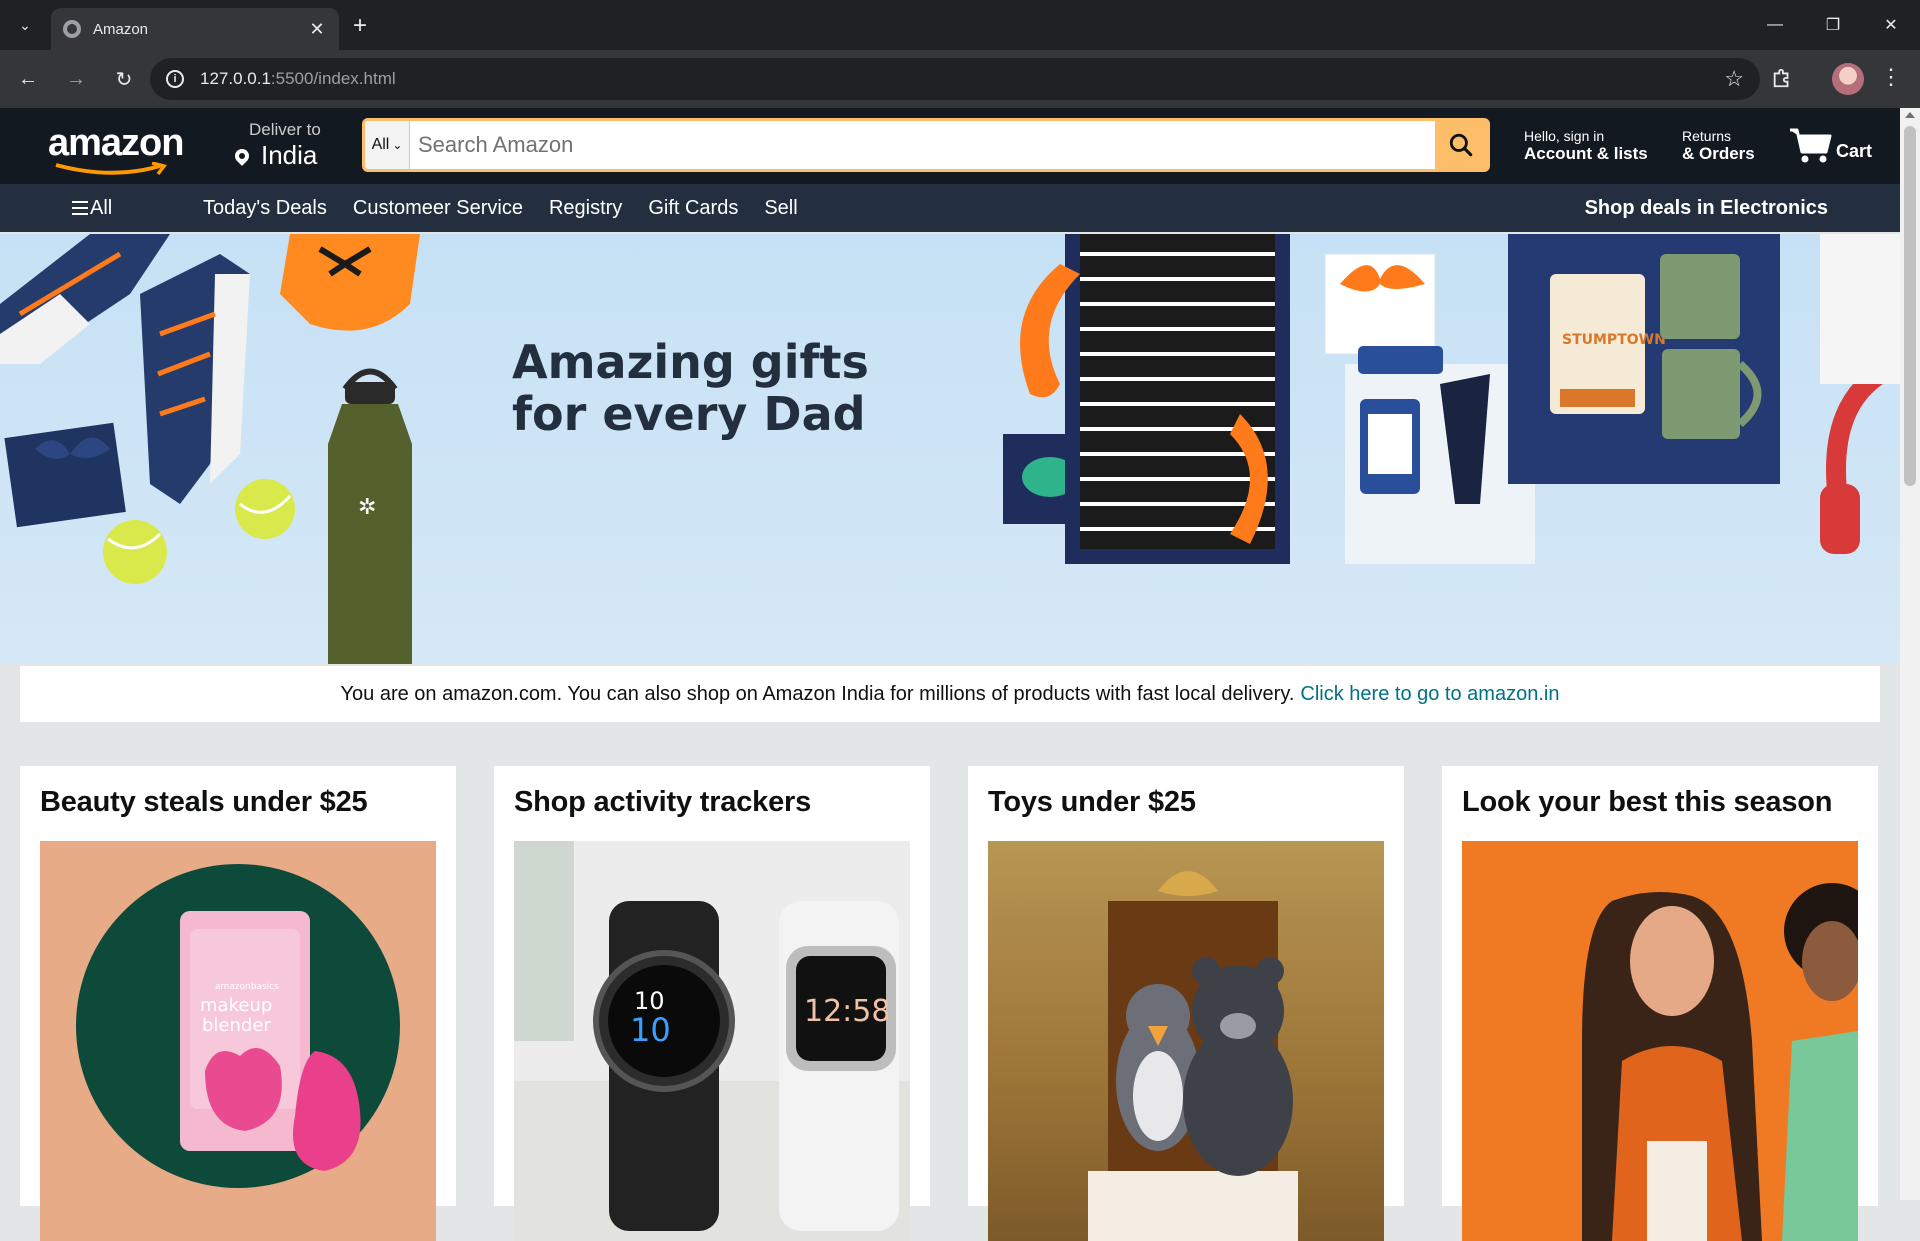 The height and width of the screenshot is (1241, 1920). Describe the element at coordinates (689, 414) in the screenshot. I see `hero-title-line-2: for every Dad` at that location.